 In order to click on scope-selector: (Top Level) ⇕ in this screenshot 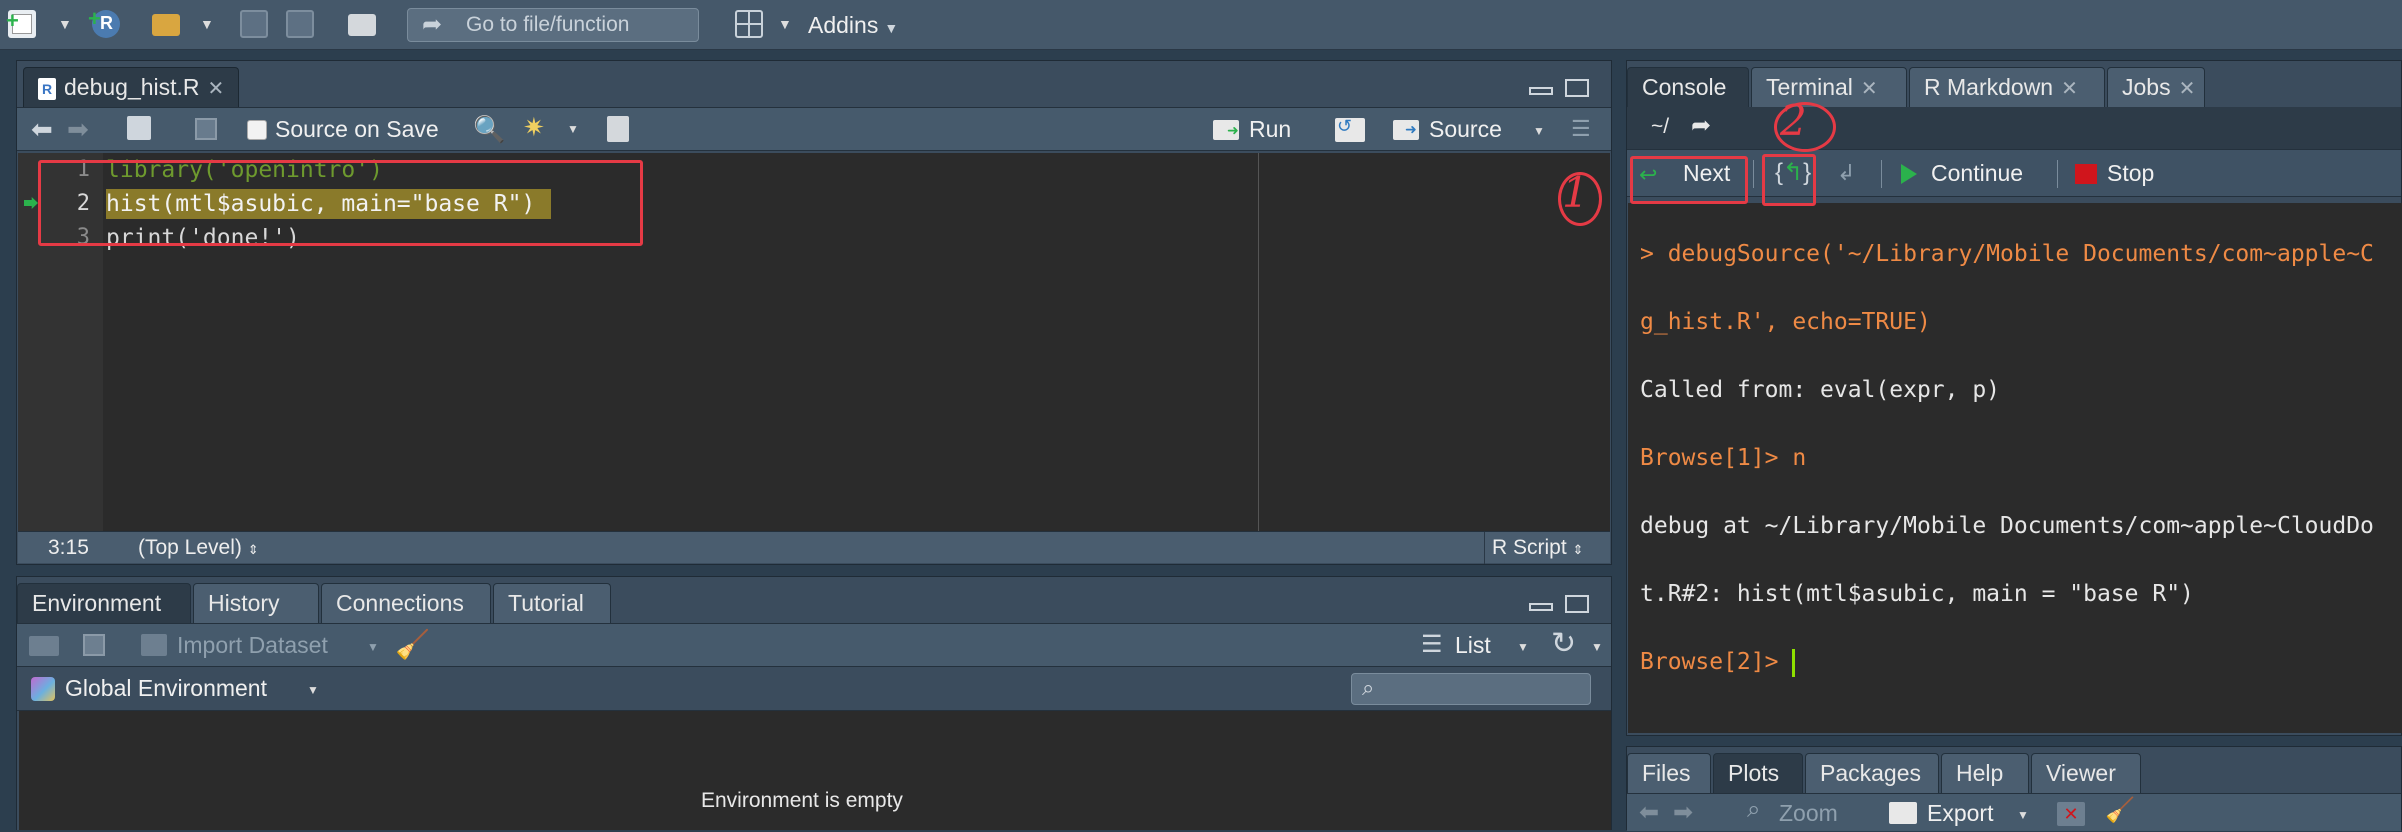, I will do `click(198, 548)`.